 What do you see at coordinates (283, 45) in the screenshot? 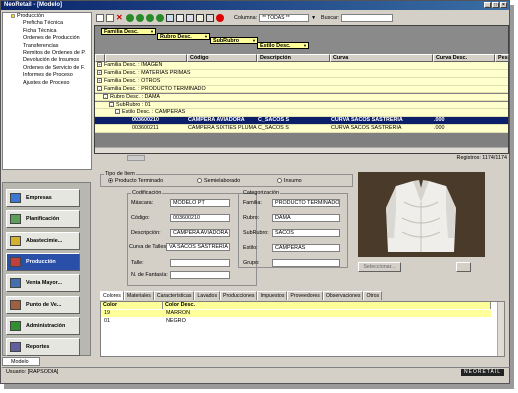
I see `group-by-button: Estilo Desc. ▼` at bounding box center [283, 45].